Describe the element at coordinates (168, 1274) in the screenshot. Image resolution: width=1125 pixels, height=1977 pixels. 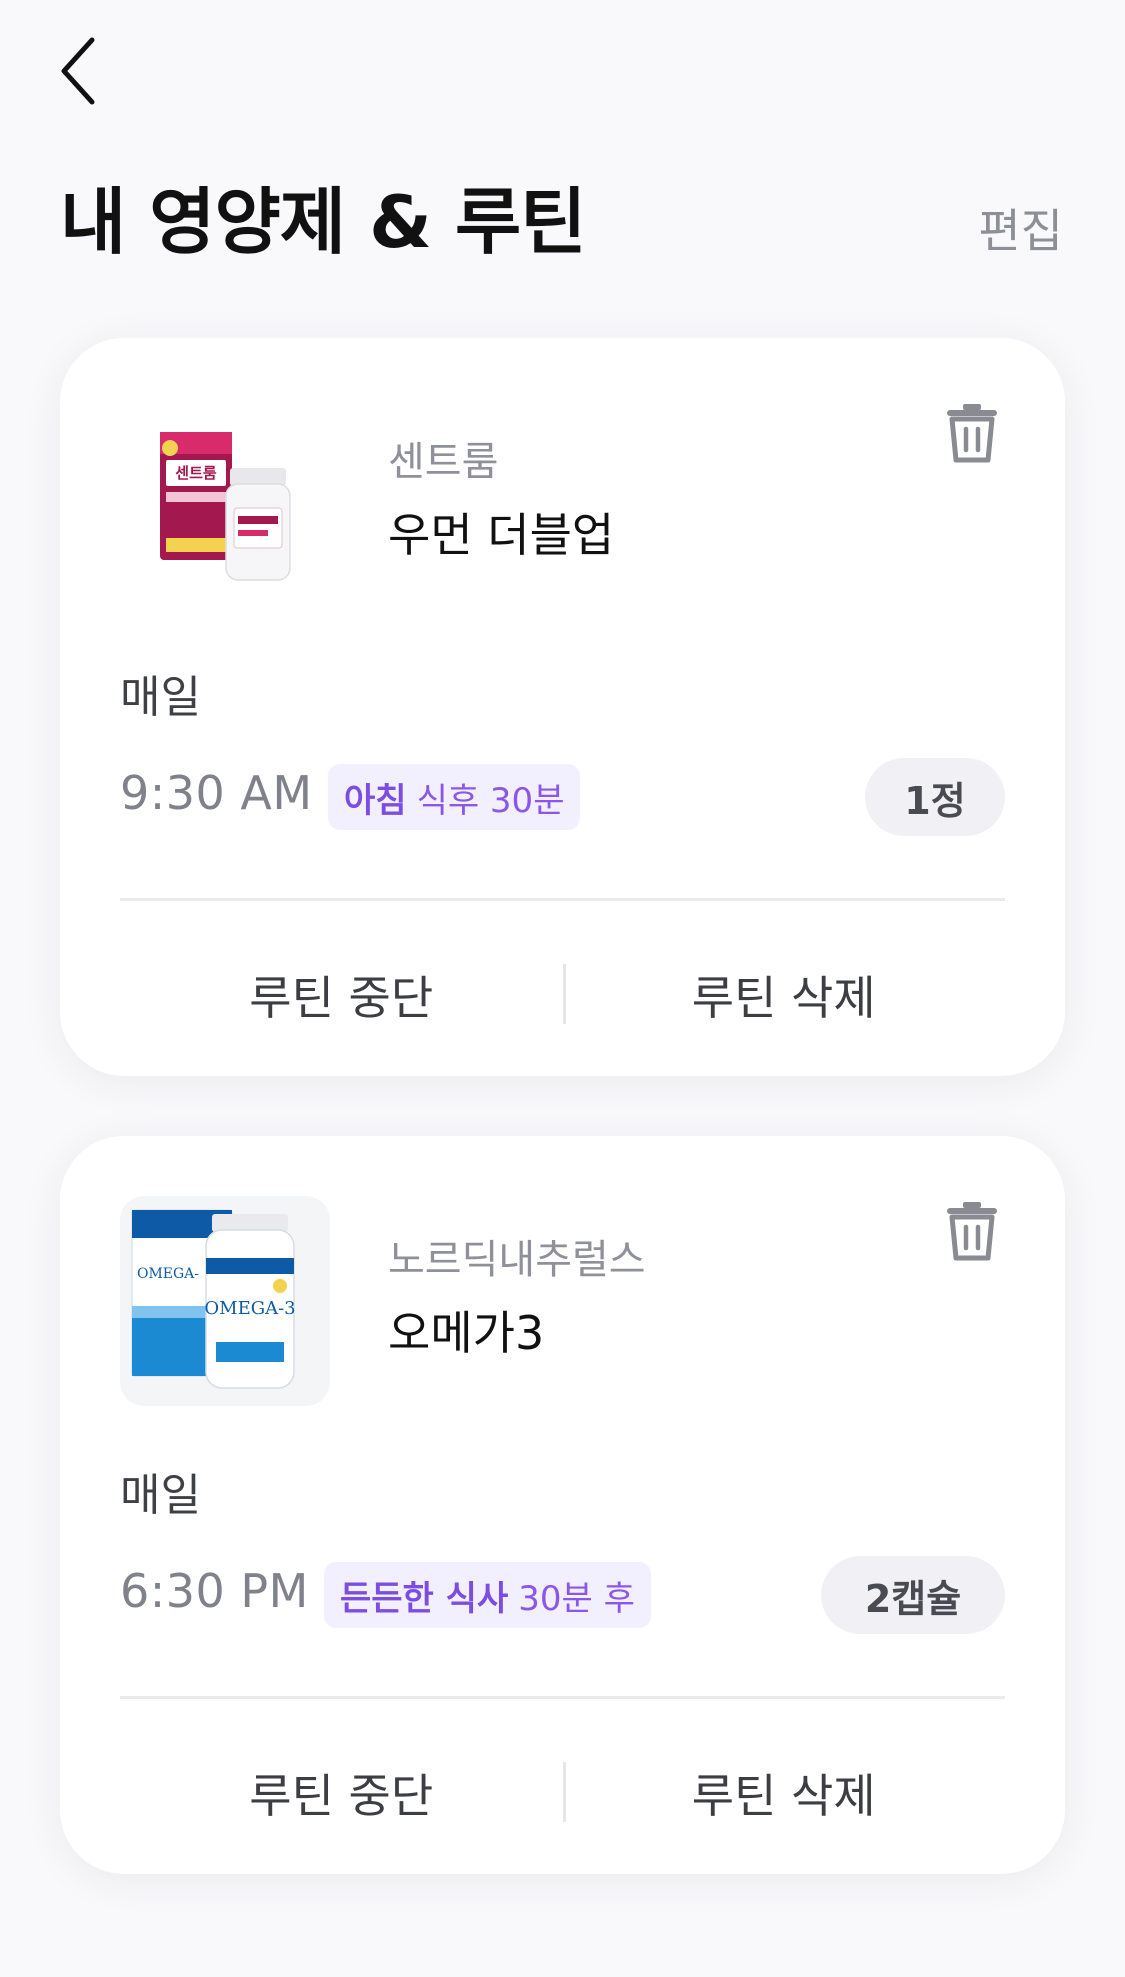
I see `svg-text: OMEGA-` at that location.